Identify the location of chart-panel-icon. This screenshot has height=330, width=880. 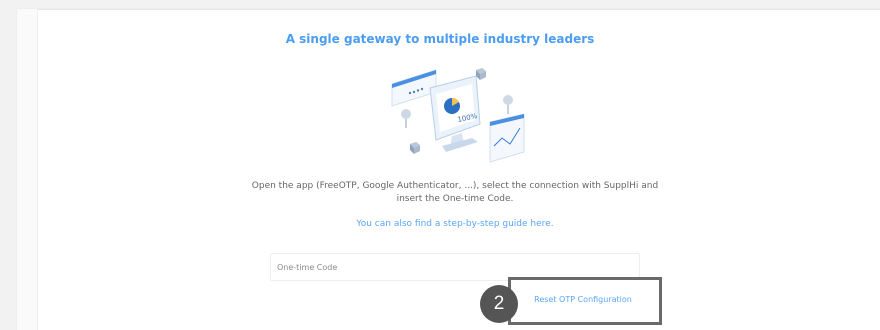
(507, 138).